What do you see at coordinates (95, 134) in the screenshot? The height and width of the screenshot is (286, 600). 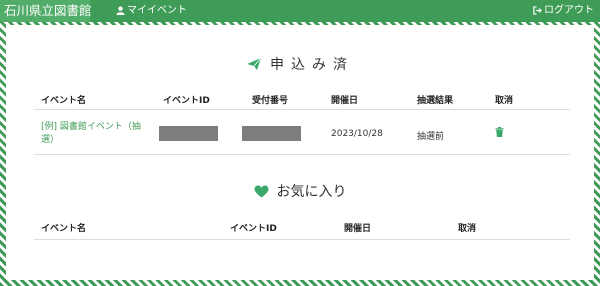 I see `event-name-link: [例] 図書館イベント（抽選）` at bounding box center [95, 134].